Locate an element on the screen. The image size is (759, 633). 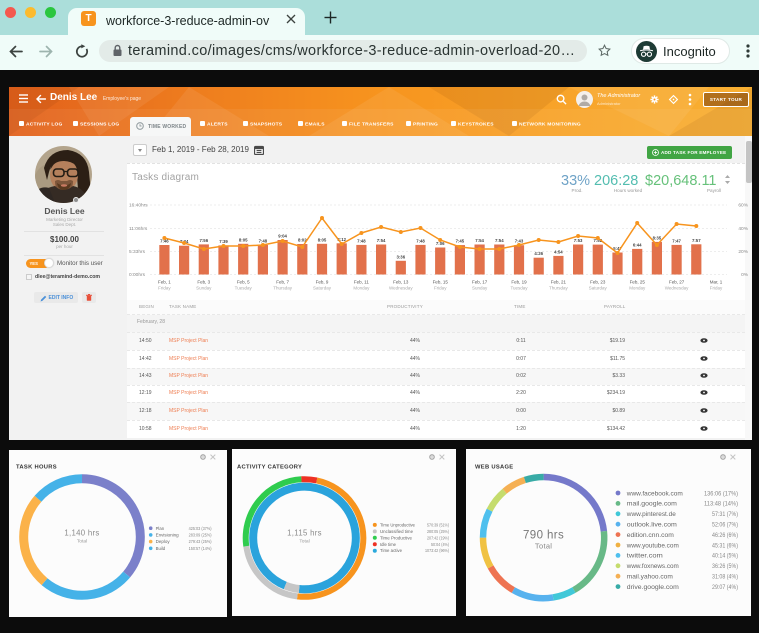
svg-text: Mar, 1 is located at coordinates (716, 282).